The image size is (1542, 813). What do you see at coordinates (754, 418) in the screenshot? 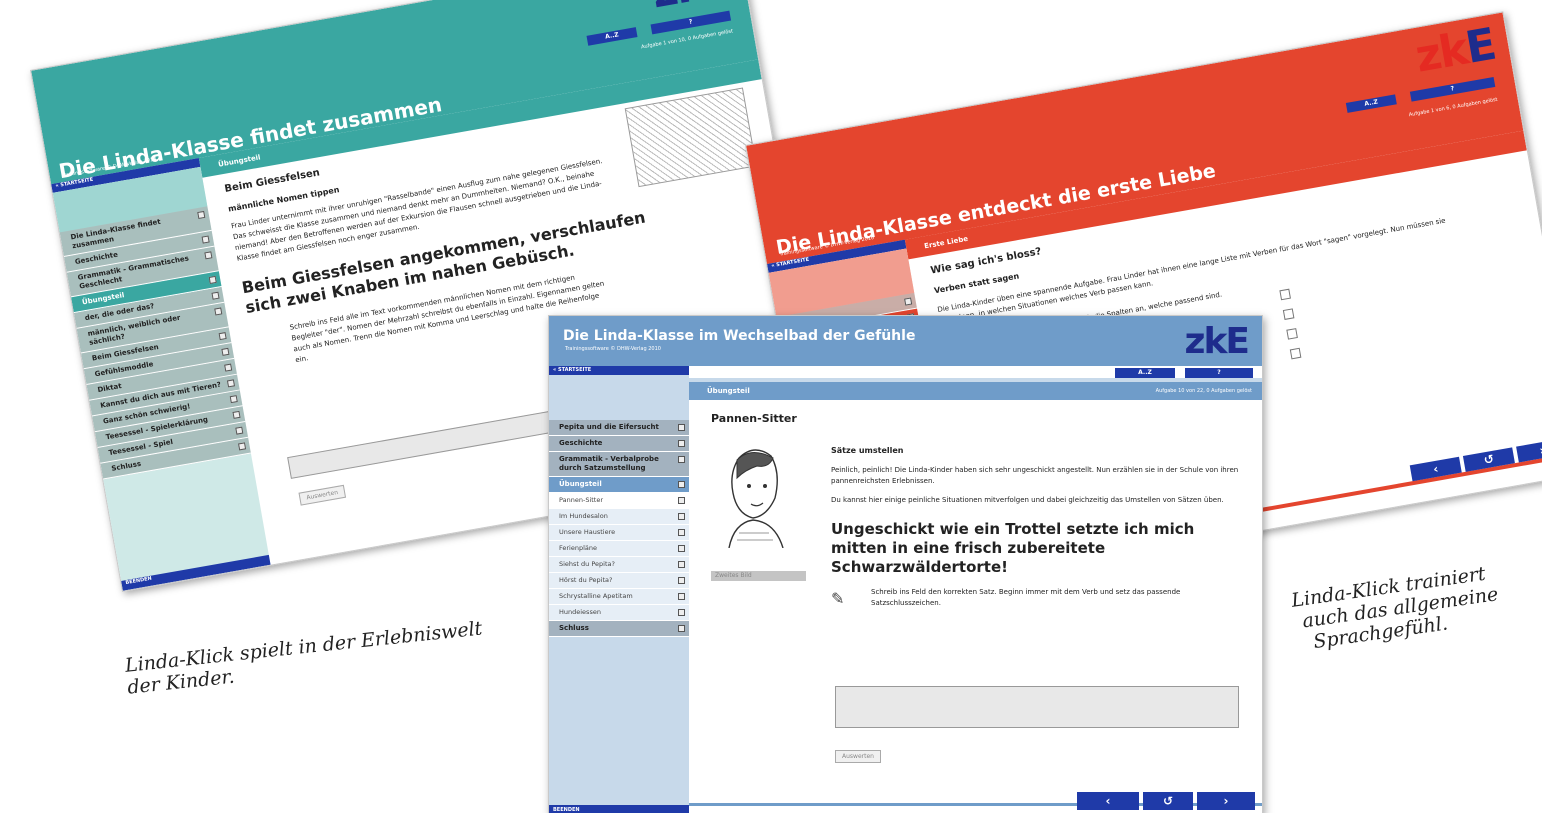
I see `story-title: Pannen-Sitter` at bounding box center [754, 418].